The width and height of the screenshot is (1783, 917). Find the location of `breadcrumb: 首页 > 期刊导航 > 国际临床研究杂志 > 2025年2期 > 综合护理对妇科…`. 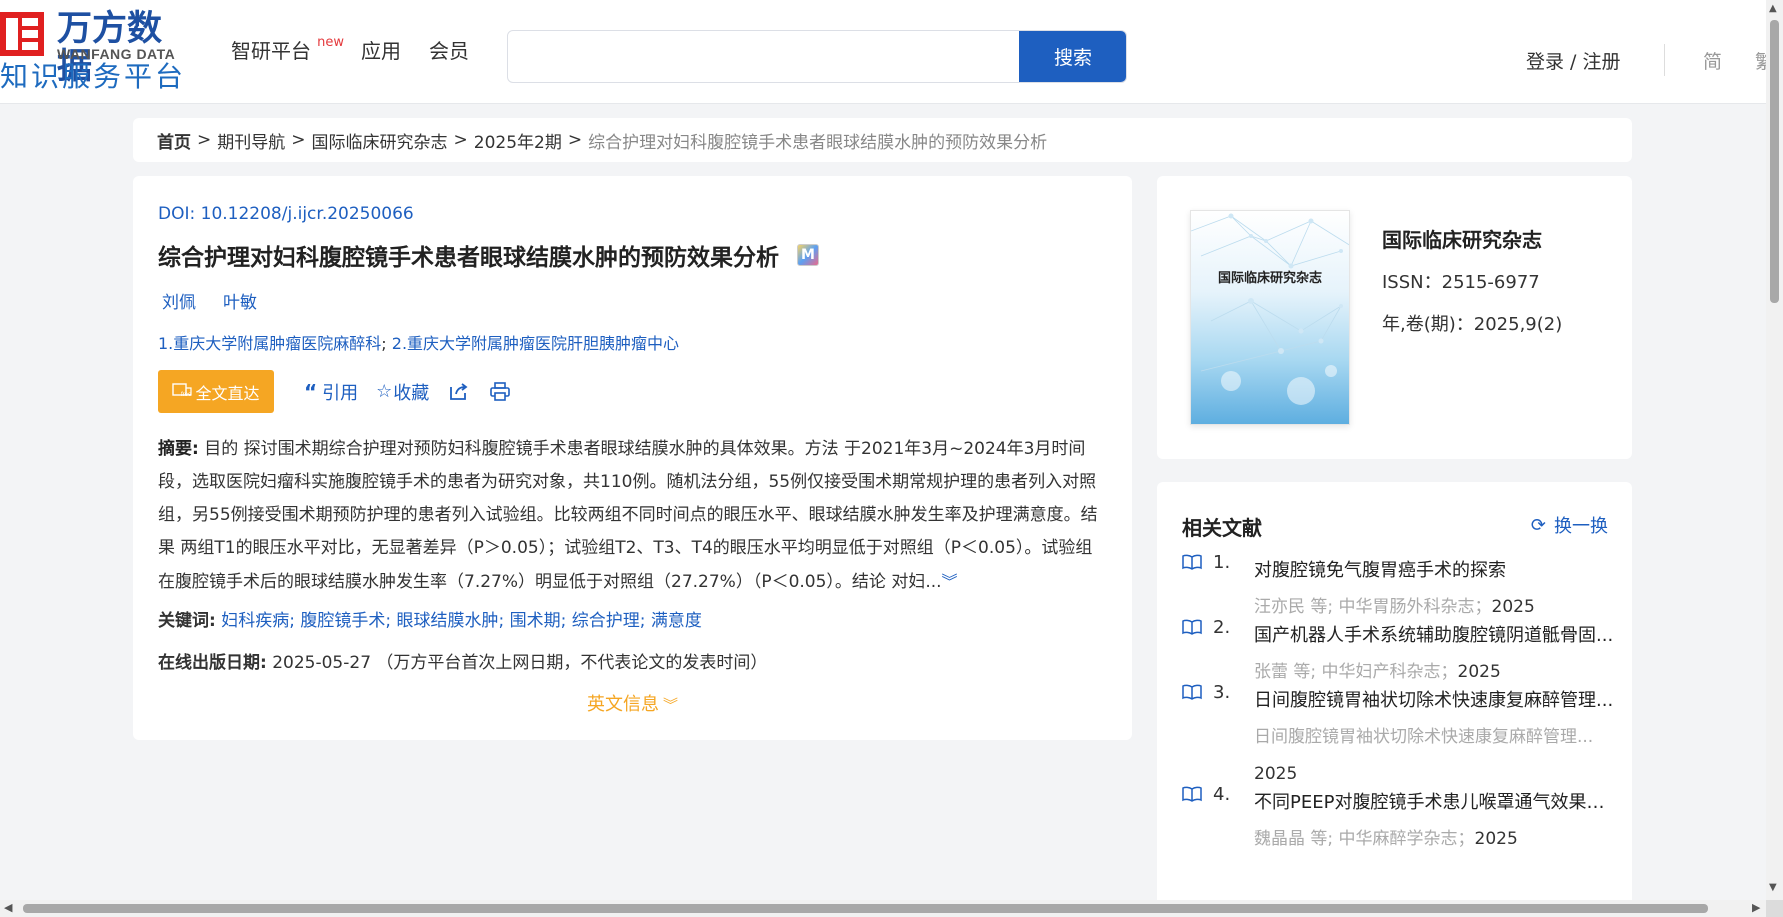

breadcrumb: 首页 > 期刊导航 > 国际临床研究杂志 > 2025年2期 > 综合护理对妇科… is located at coordinates (882, 140).